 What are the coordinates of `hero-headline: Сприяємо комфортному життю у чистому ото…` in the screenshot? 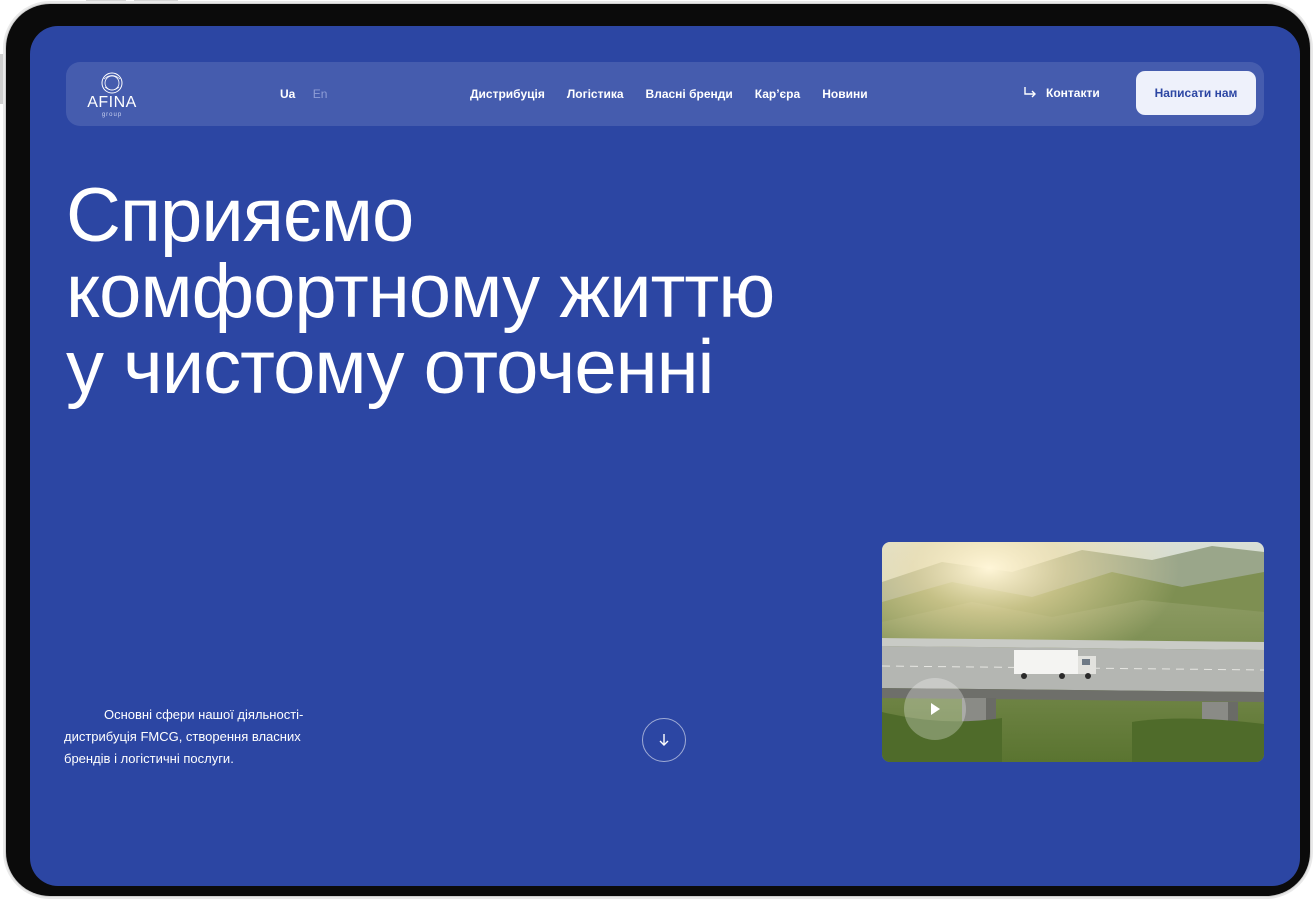 It's located at (420, 291).